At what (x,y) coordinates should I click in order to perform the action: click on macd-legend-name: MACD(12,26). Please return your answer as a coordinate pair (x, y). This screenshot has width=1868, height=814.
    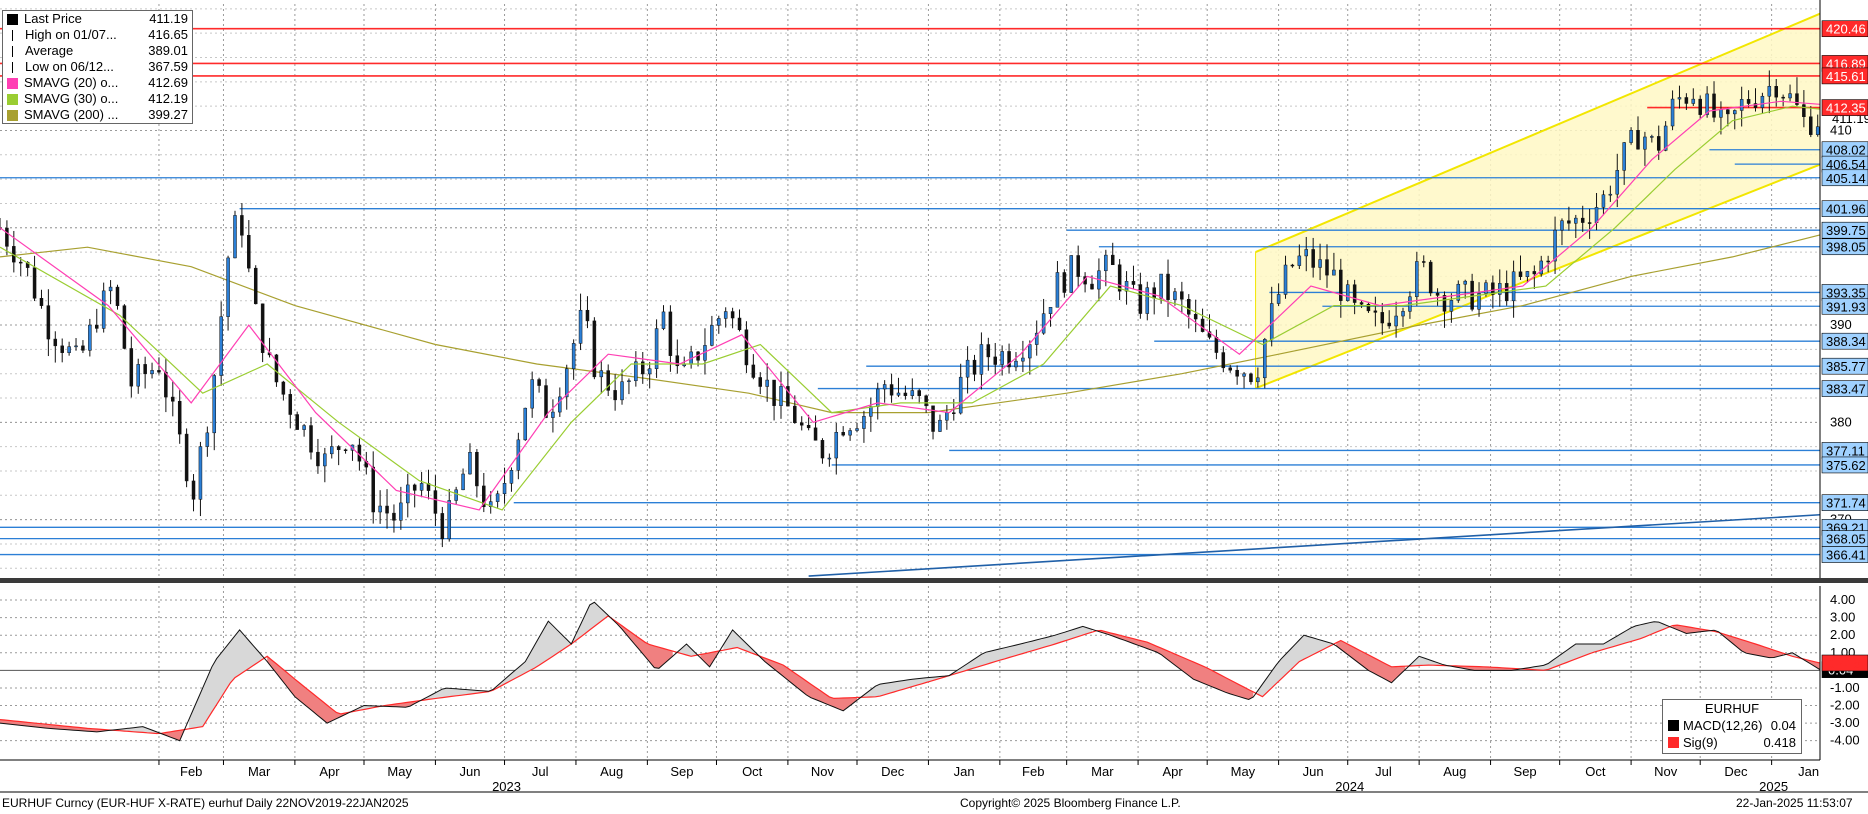
    Looking at the image, I should click on (1723, 725).